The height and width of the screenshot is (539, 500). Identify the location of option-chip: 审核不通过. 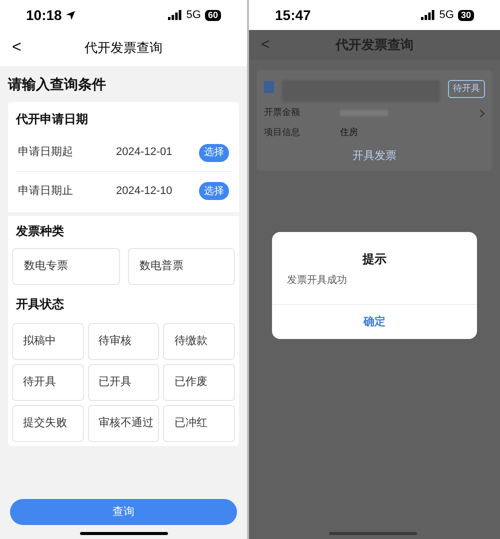
(124, 423).